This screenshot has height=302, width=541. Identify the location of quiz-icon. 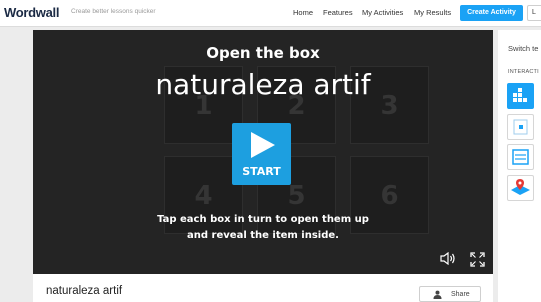
(520, 157).